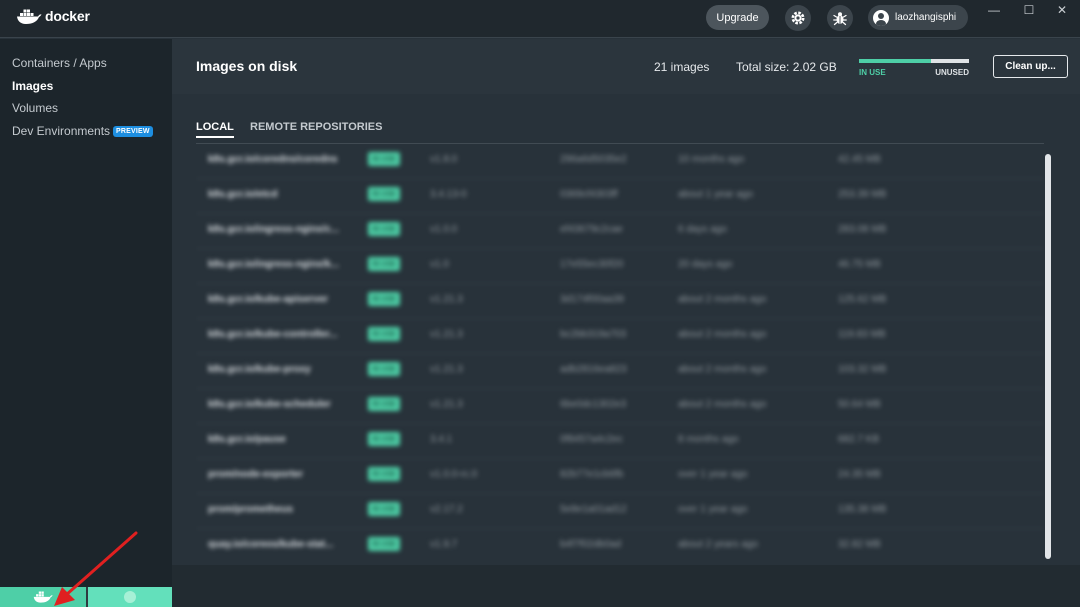  I want to click on app-name: docker, so click(67, 16).